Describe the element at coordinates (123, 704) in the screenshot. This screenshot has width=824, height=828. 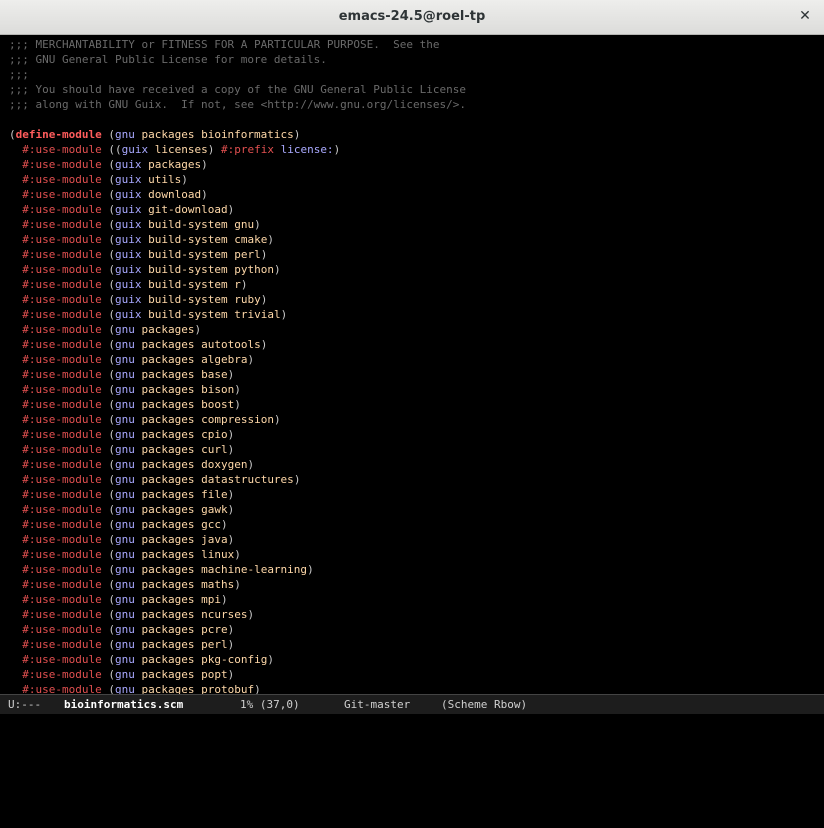
I see `modeline-buffer-name: bioinformatics.scm` at that location.